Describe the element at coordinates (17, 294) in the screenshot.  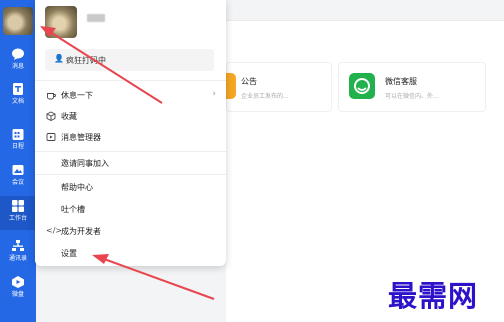
I see `sidebar-item-label: 微盘` at that location.